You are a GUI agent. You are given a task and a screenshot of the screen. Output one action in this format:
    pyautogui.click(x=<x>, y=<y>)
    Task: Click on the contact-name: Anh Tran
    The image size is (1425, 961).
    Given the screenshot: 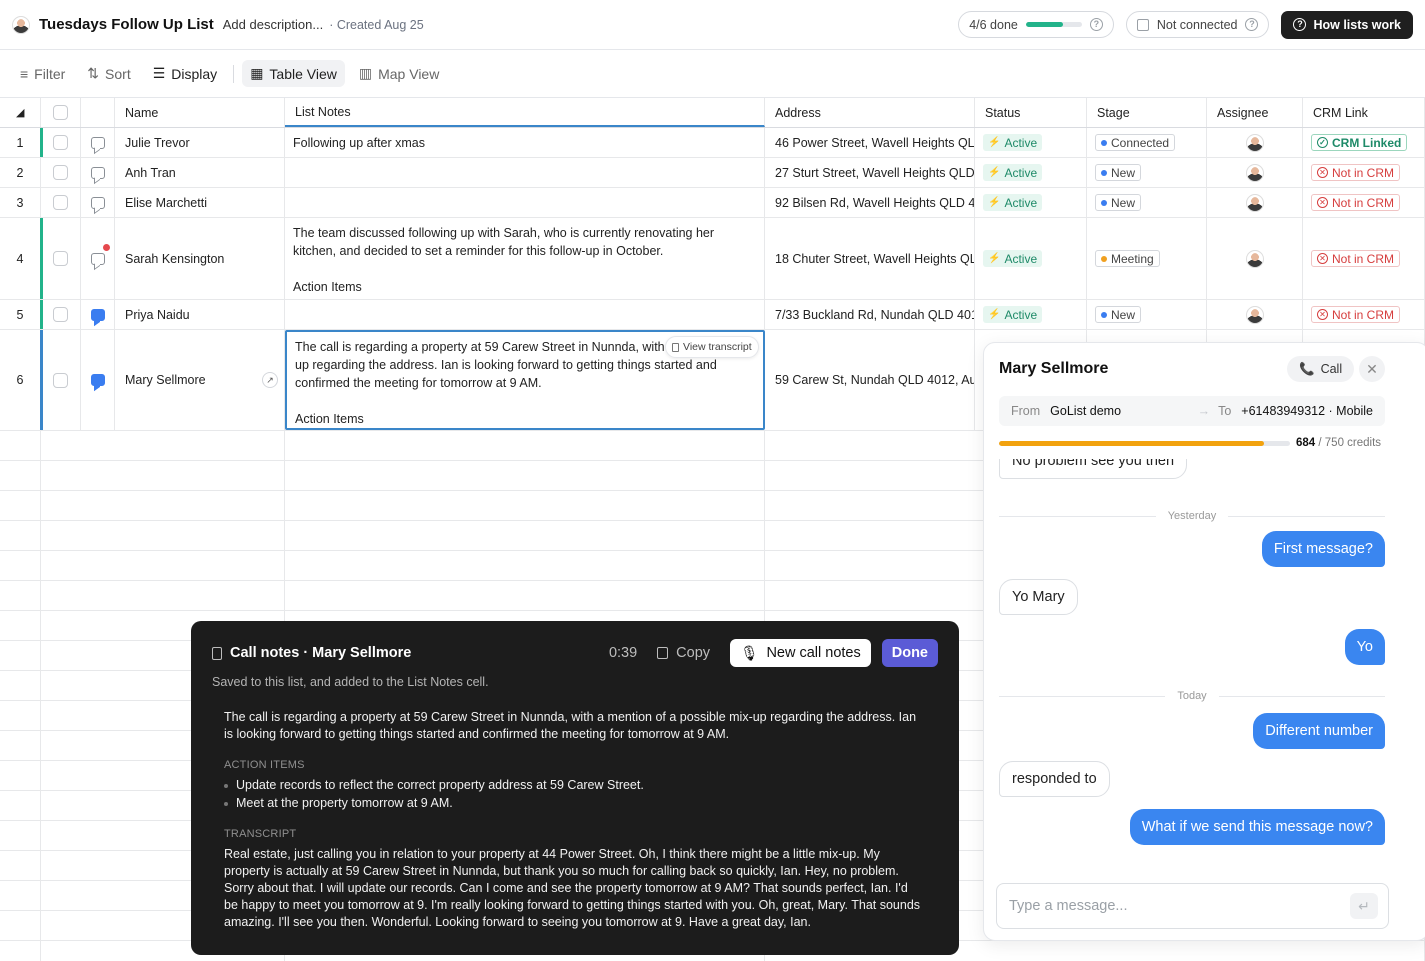 What is the action you would take?
    pyautogui.click(x=150, y=173)
    